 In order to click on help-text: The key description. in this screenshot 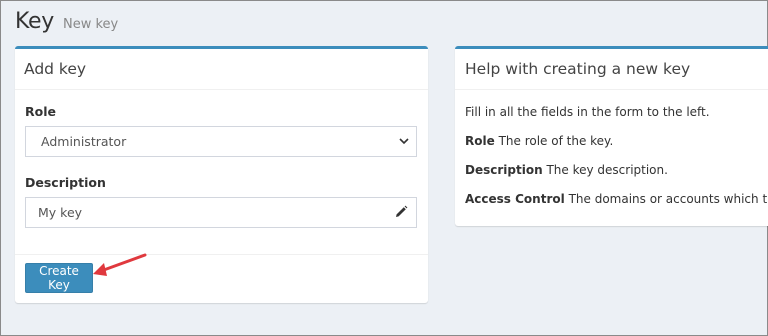, I will do `click(607, 170)`.